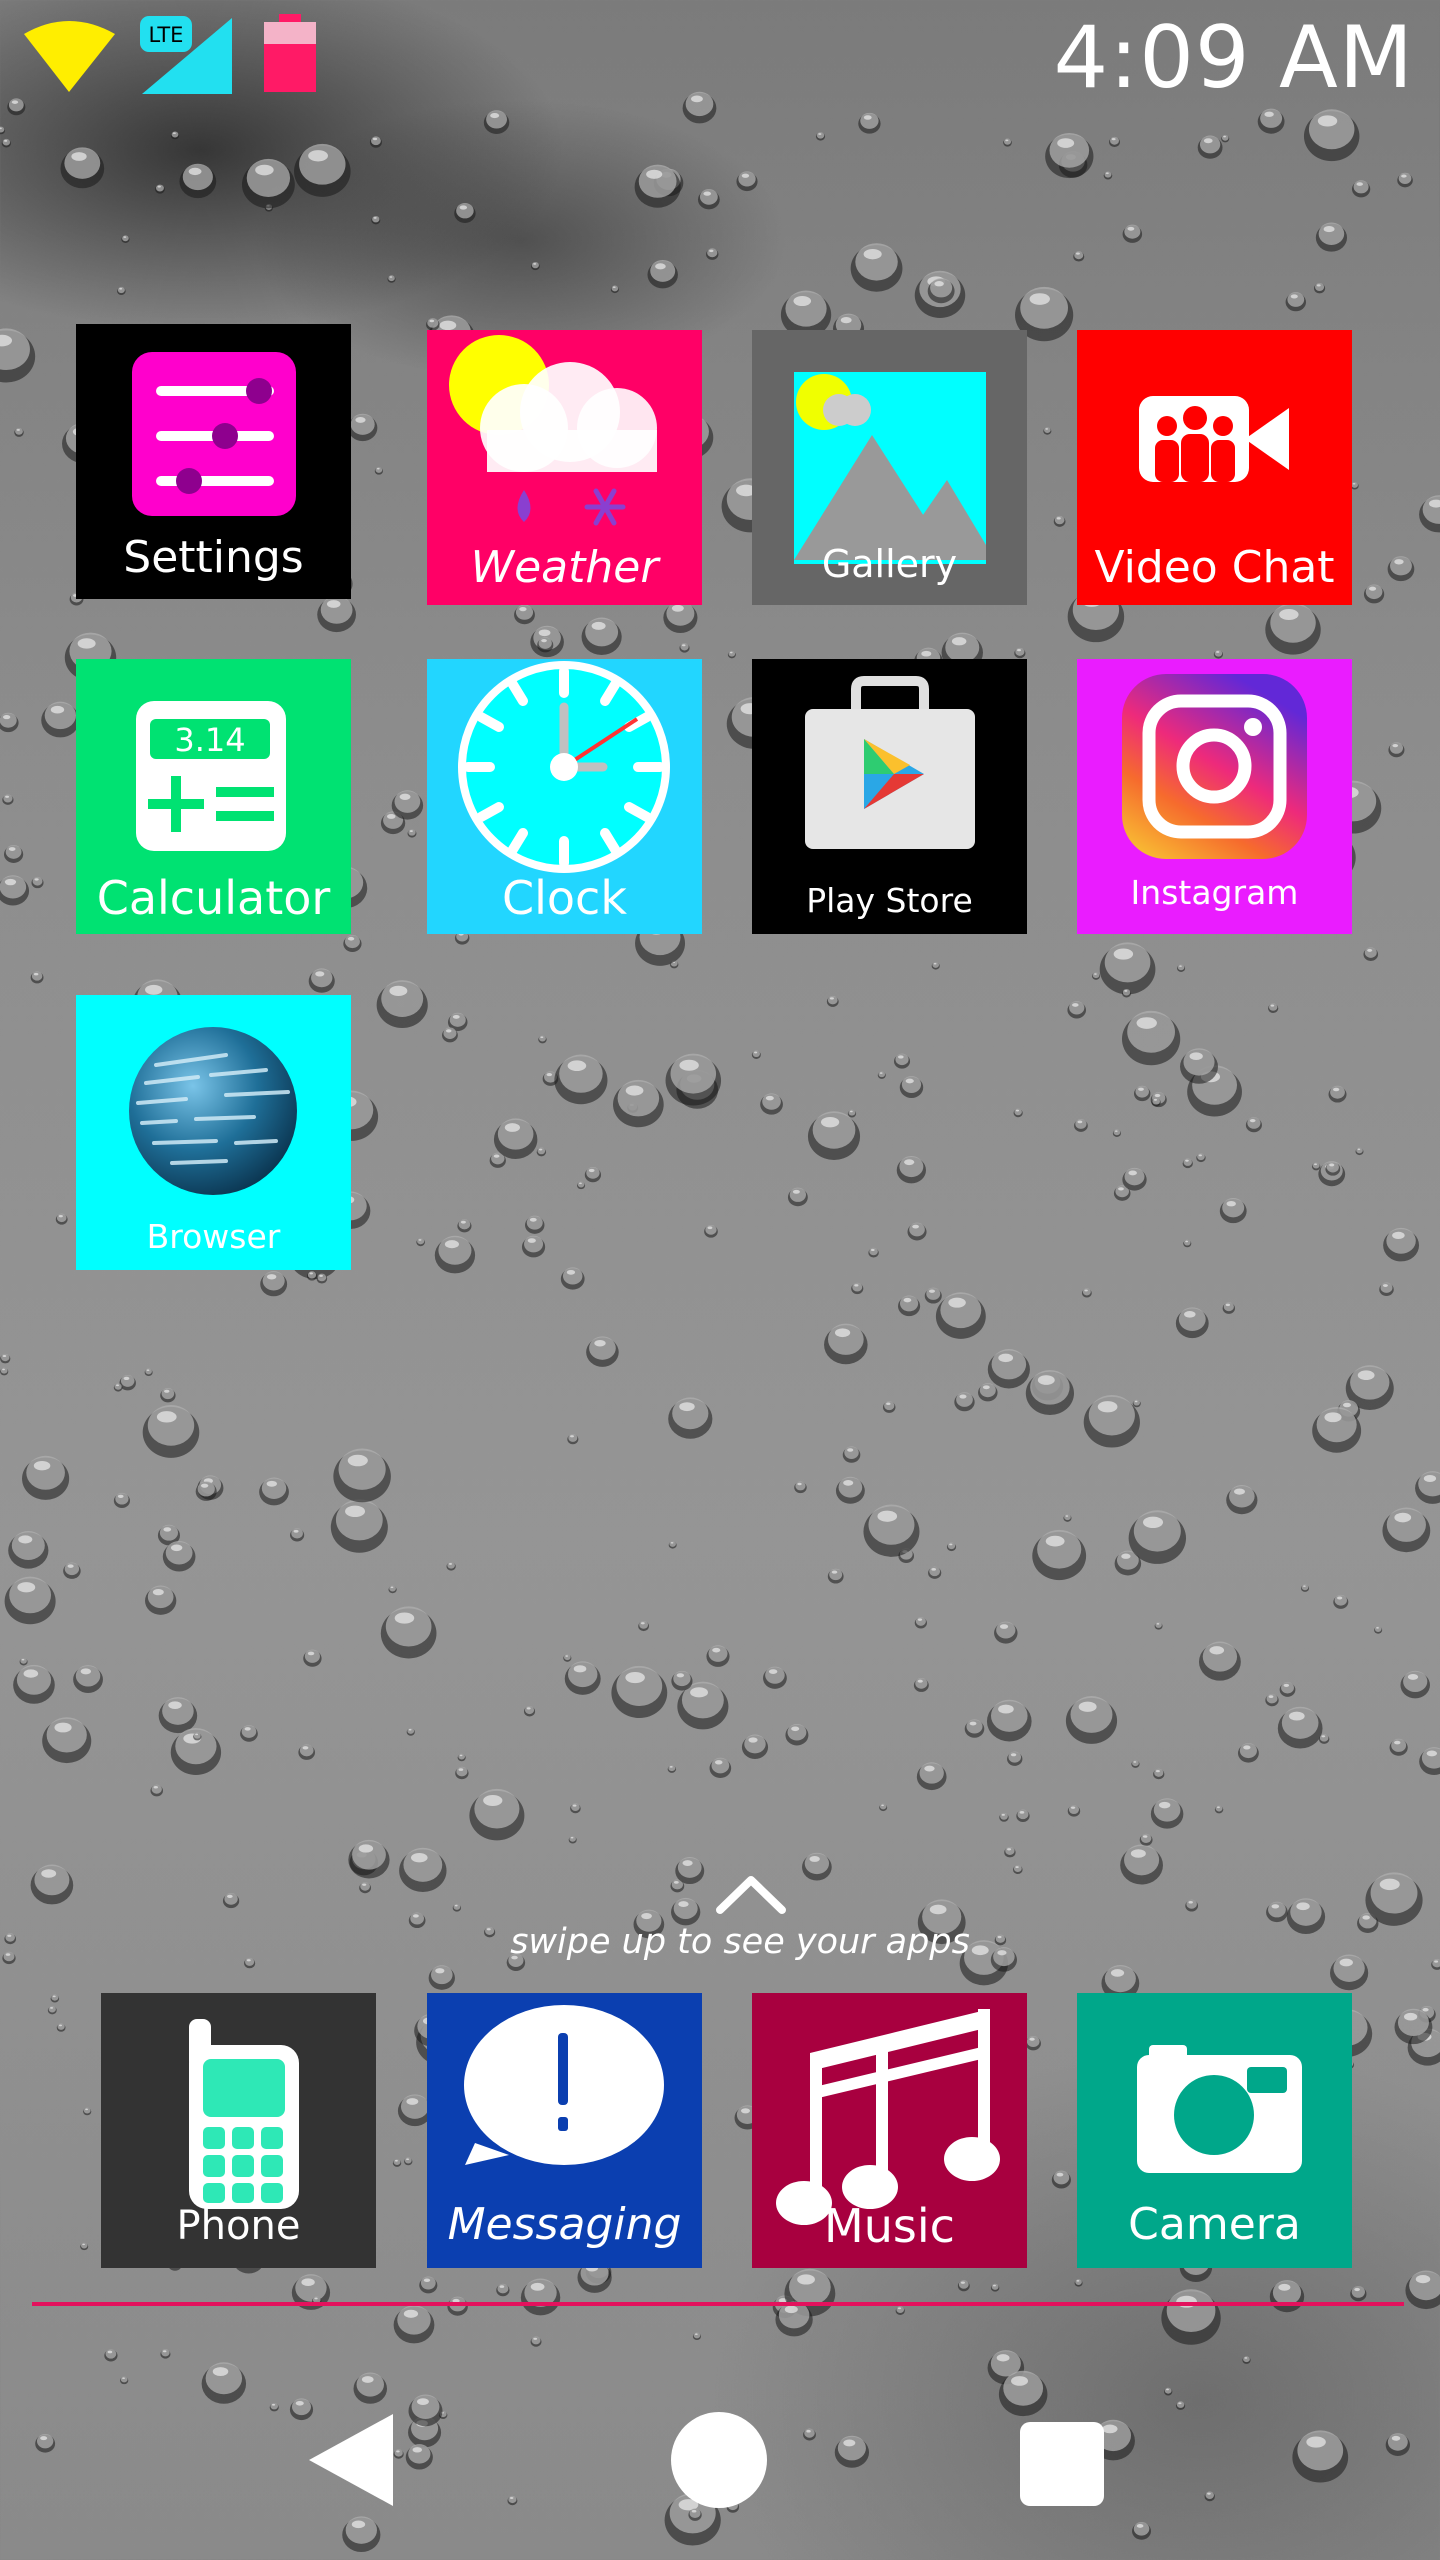  What do you see at coordinates (564, 567) in the screenshot?
I see `app-label: Weather` at bounding box center [564, 567].